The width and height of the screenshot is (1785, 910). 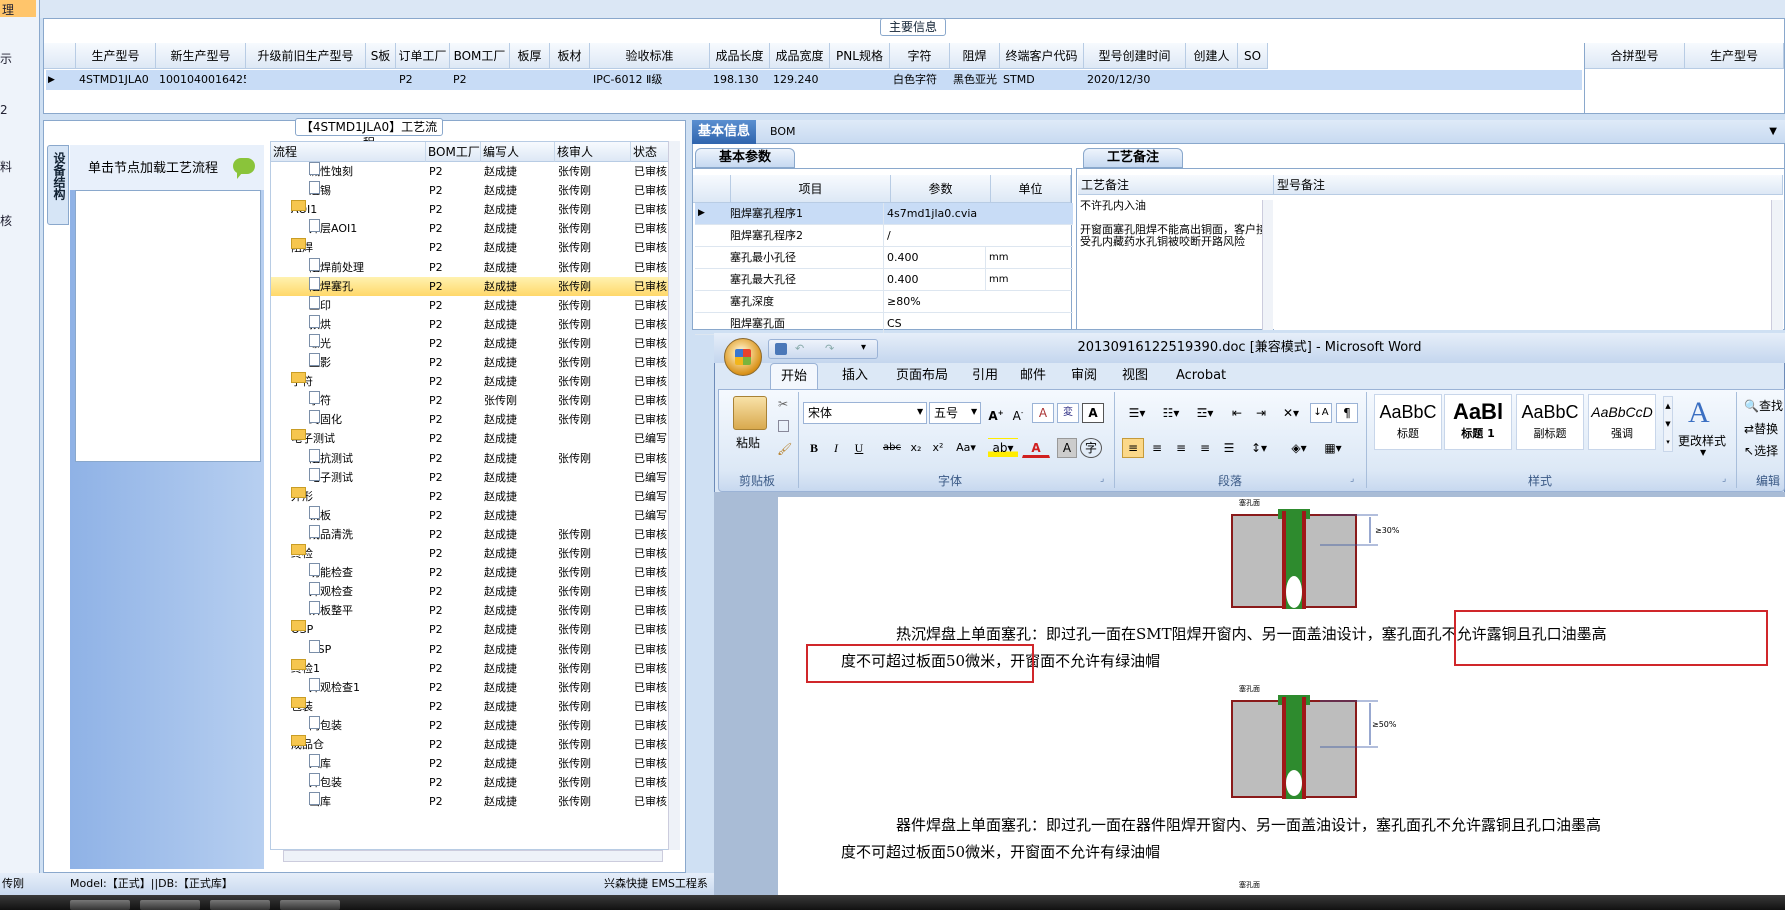 What do you see at coordinates (471, 324) in the screenshot?
I see `tree-row: 预烘 P2 赵成捷 张传刚 已审核` at bounding box center [471, 324].